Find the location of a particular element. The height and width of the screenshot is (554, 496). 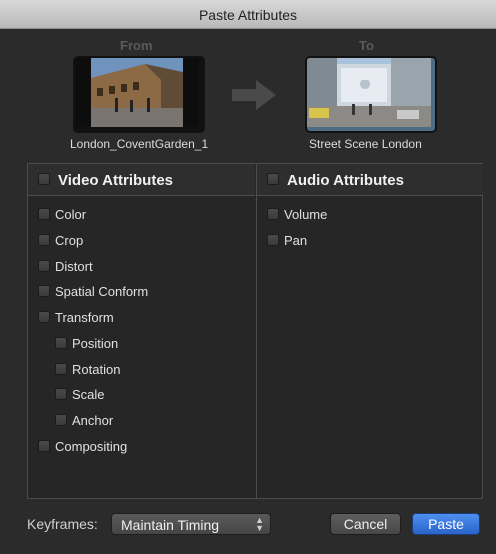

distort-checkbox is located at coordinates (44, 266).